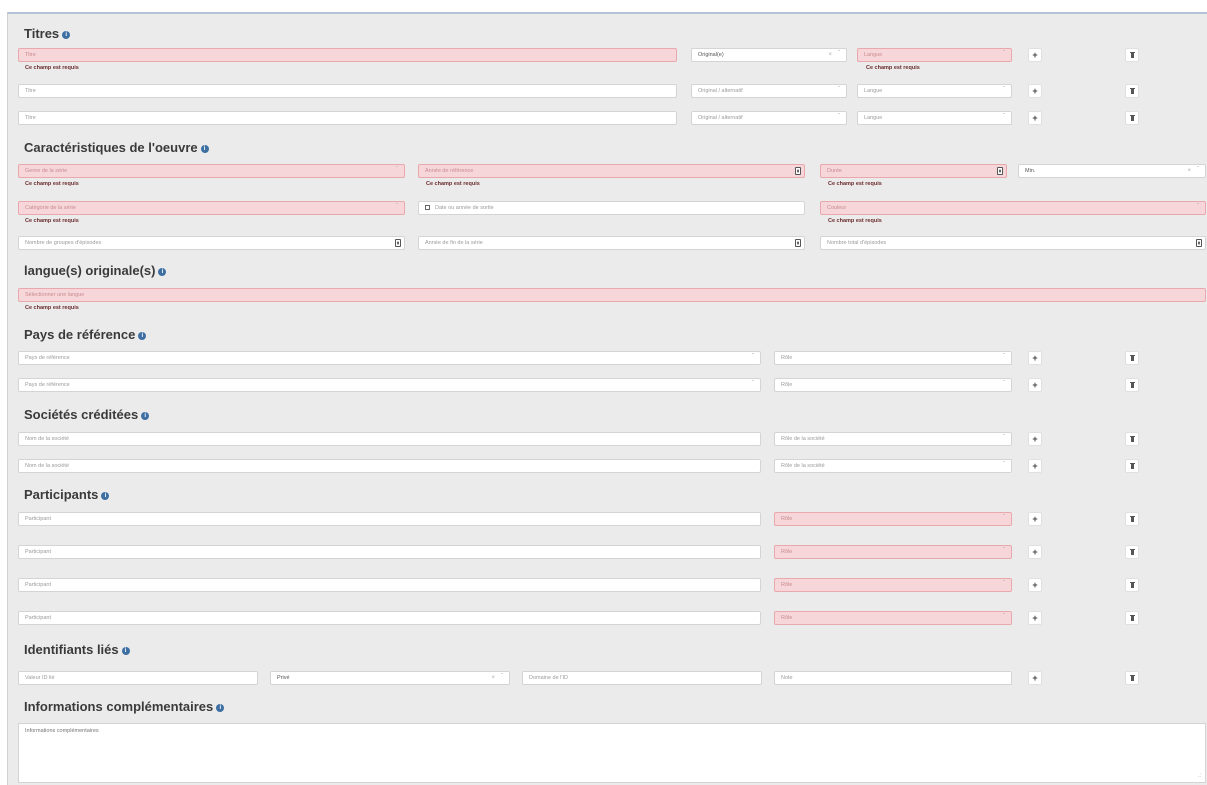 The height and width of the screenshot is (785, 1207). What do you see at coordinates (787, 678) in the screenshot?
I see `note-id-input-placeholder: Note` at bounding box center [787, 678].